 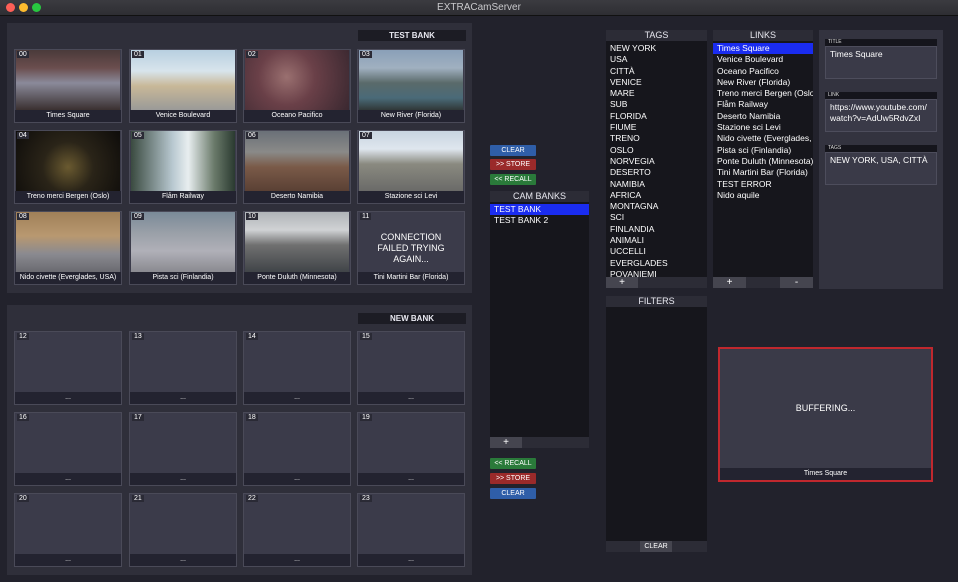 What do you see at coordinates (763, 184) in the screenshot?
I see `link-item: TEST ERROR` at bounding box center [763, 184].